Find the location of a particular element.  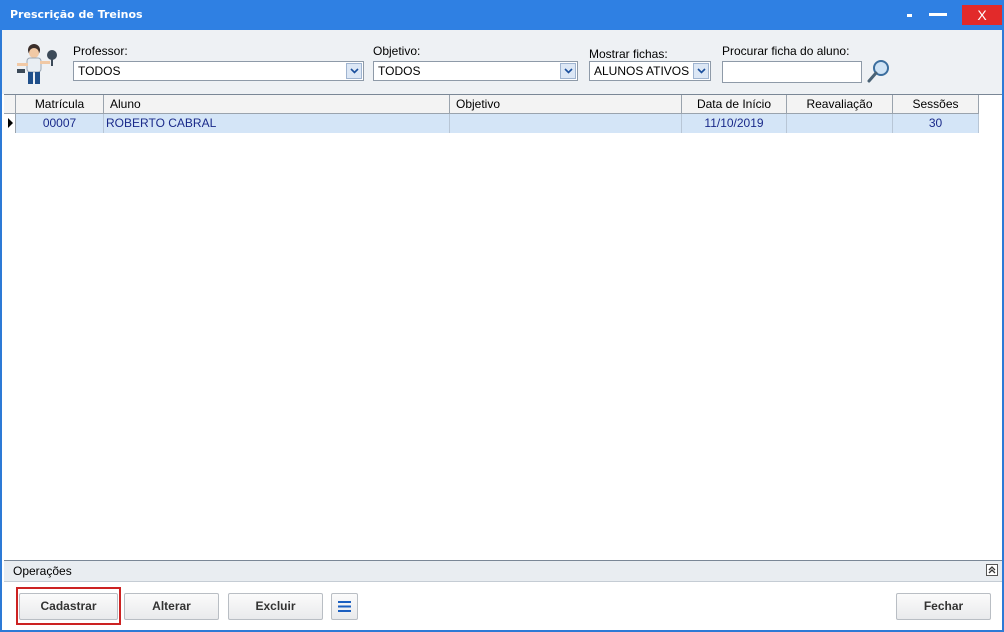

restore-icon is located at coordinates (909, 15).